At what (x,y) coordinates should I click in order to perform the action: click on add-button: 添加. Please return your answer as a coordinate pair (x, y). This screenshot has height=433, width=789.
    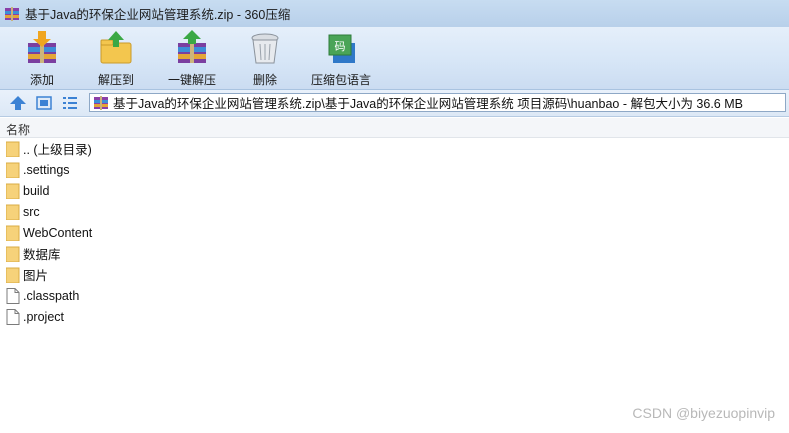
    Looking at the image, I should click on (42, 58).